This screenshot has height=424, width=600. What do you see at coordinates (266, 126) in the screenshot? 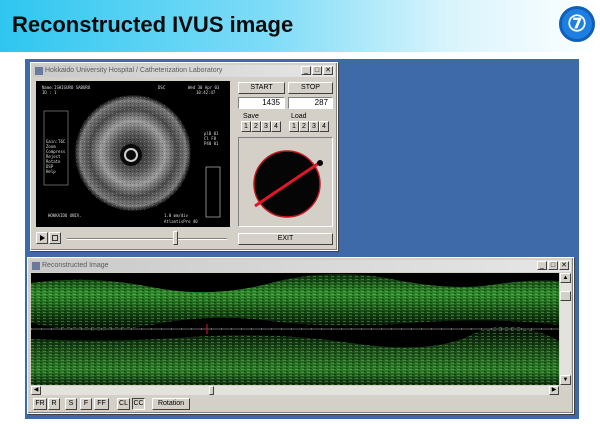
I see `save-slot-3: 3` at bounding box center [266, 126].